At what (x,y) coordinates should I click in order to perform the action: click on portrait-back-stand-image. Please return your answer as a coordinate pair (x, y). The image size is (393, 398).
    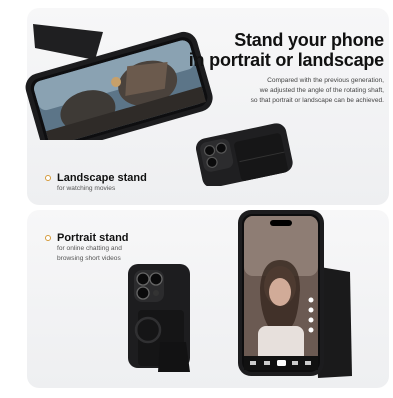
    Looking at the image, I should click on (159, 318).